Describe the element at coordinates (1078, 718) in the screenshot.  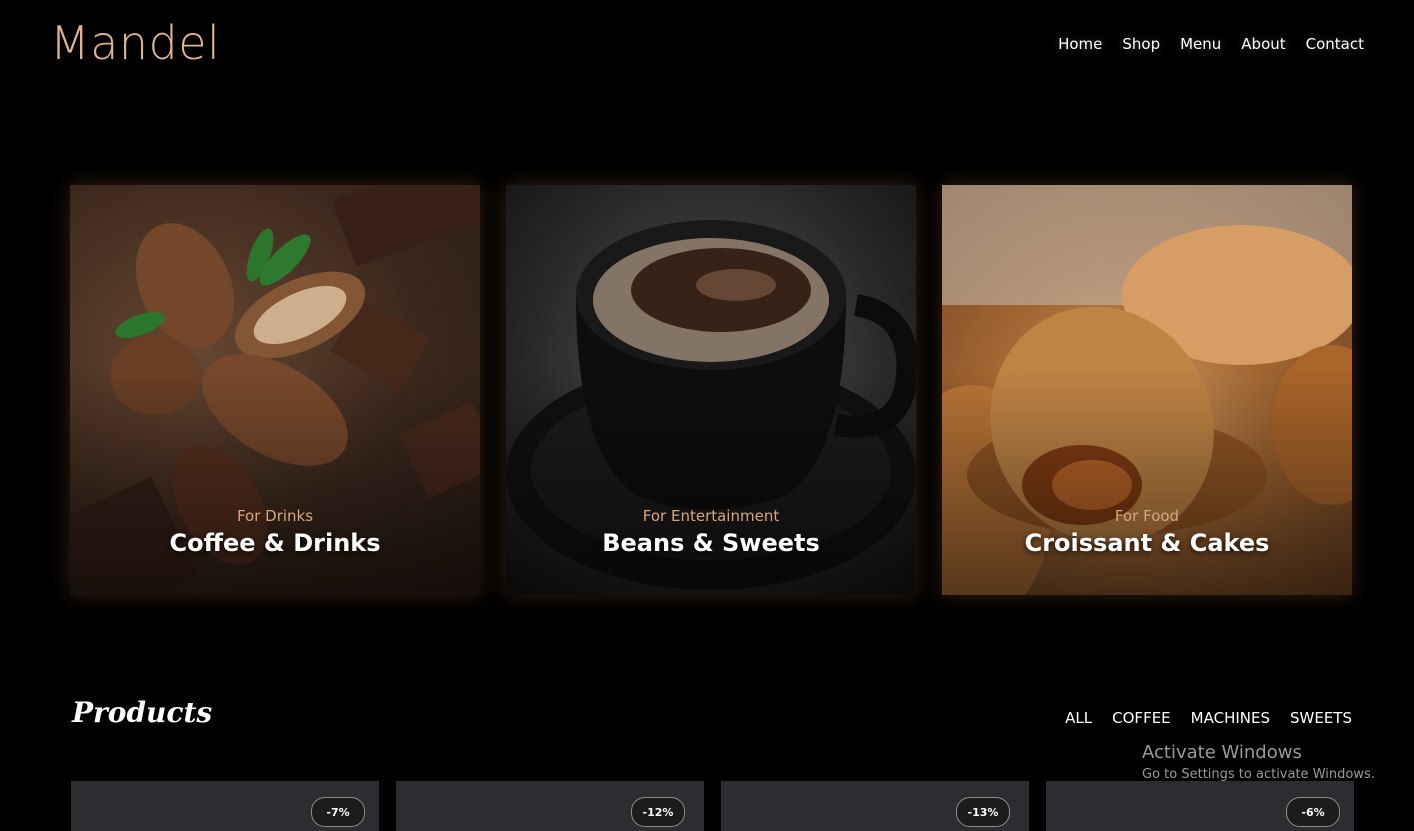
I see `filter-all: ALL` at that location.